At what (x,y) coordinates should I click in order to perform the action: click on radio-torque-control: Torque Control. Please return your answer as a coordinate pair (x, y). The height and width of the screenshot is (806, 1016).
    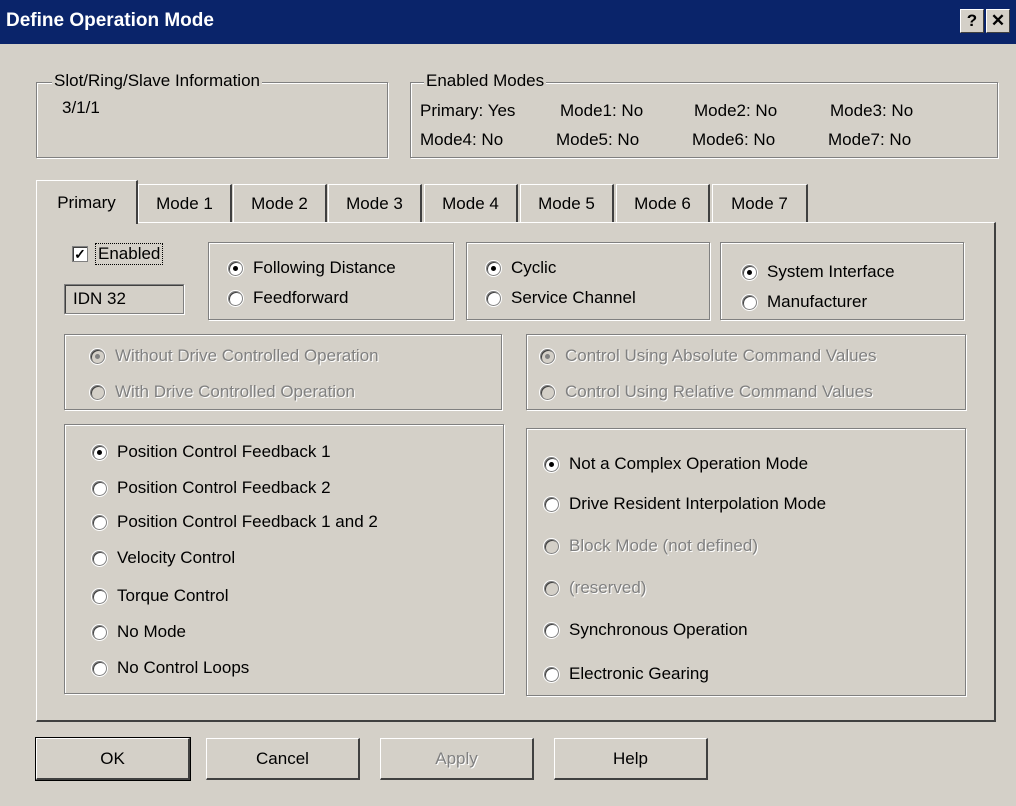
    Looking at the image, I should click on (160, 596).